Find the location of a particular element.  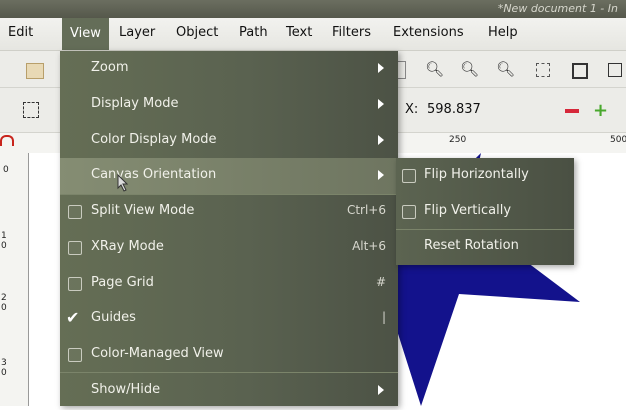

menu-text: Text is located at coordinates (299, 32).